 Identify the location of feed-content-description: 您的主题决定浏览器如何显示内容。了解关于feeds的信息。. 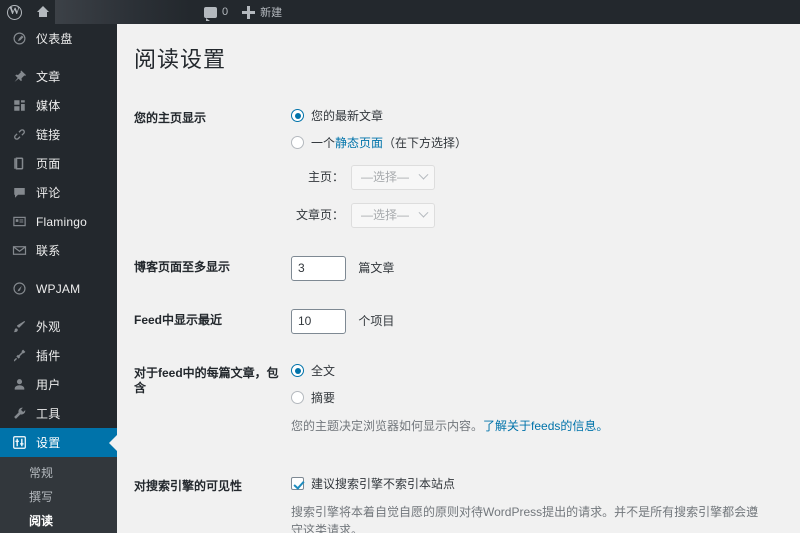
(530, 426).